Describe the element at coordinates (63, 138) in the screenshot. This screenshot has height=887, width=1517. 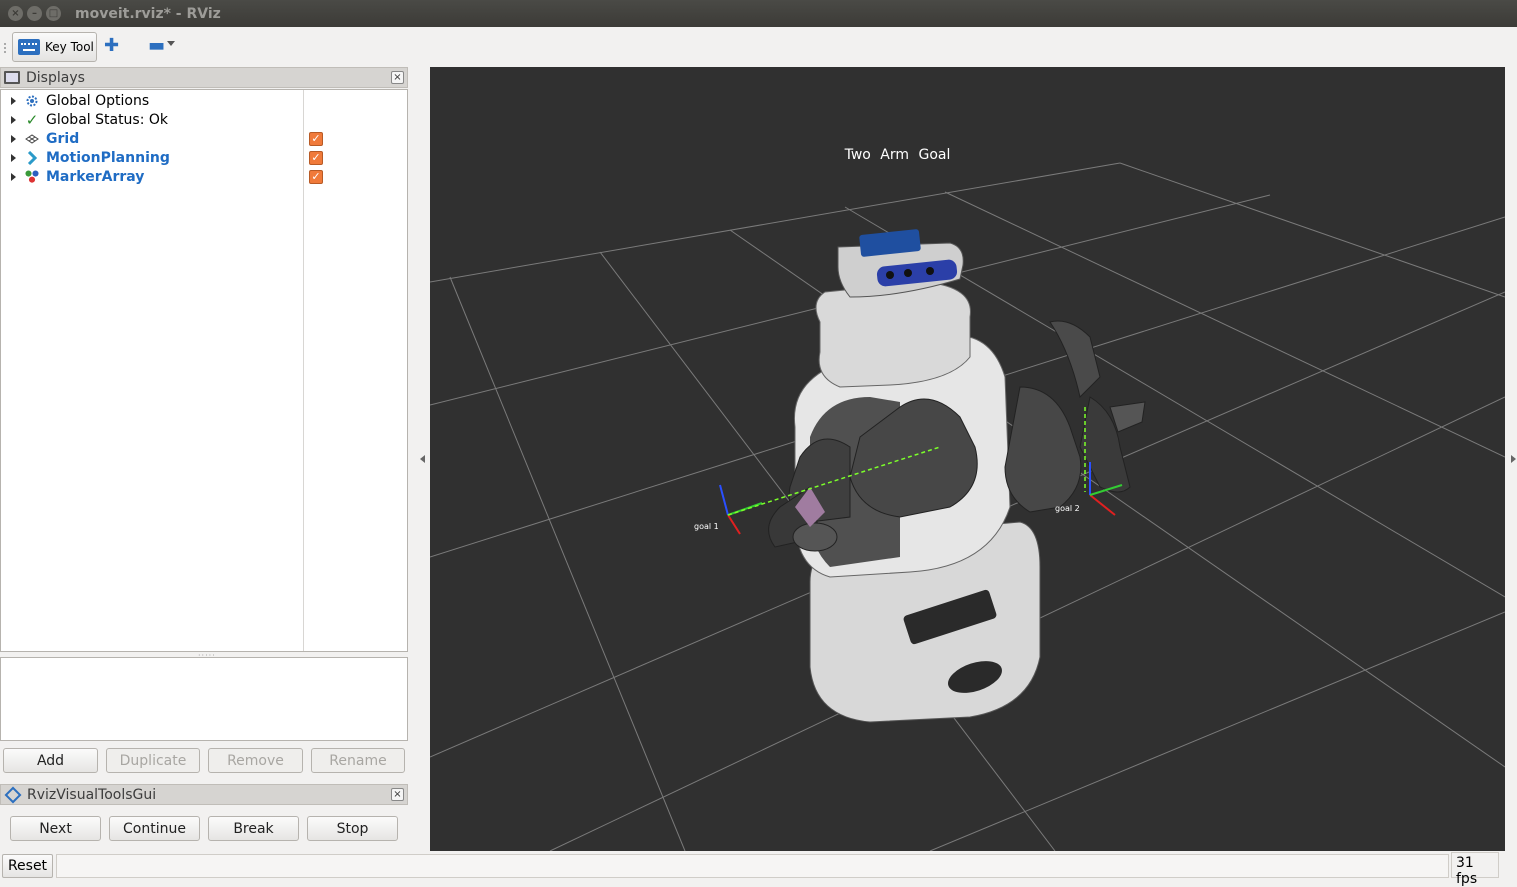
I see `tree-item-label: Grid` at that location.